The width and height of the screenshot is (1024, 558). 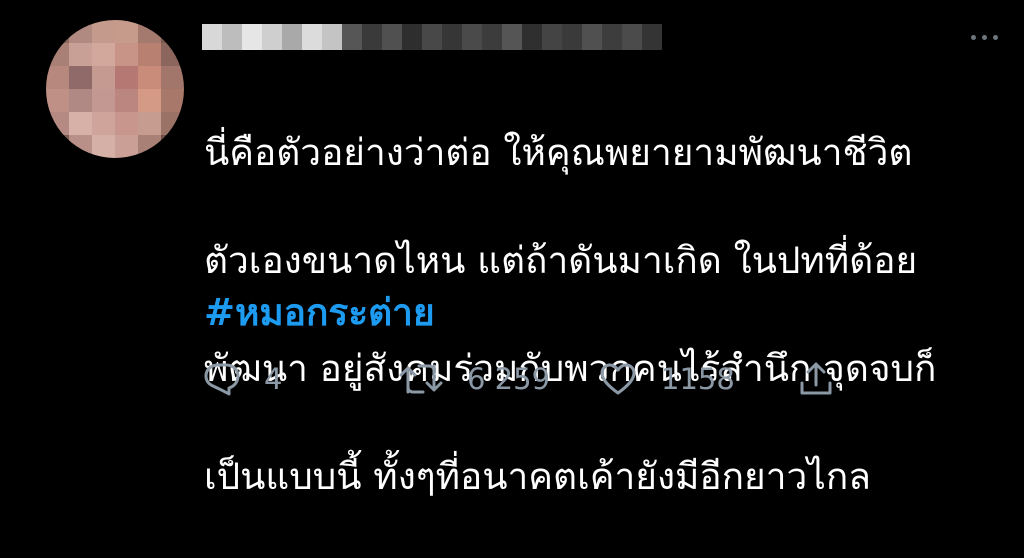 What do you see at coordinates (421, 379) in the screenshot?
I see `retweet-icon` at bounding box center [421, 379].